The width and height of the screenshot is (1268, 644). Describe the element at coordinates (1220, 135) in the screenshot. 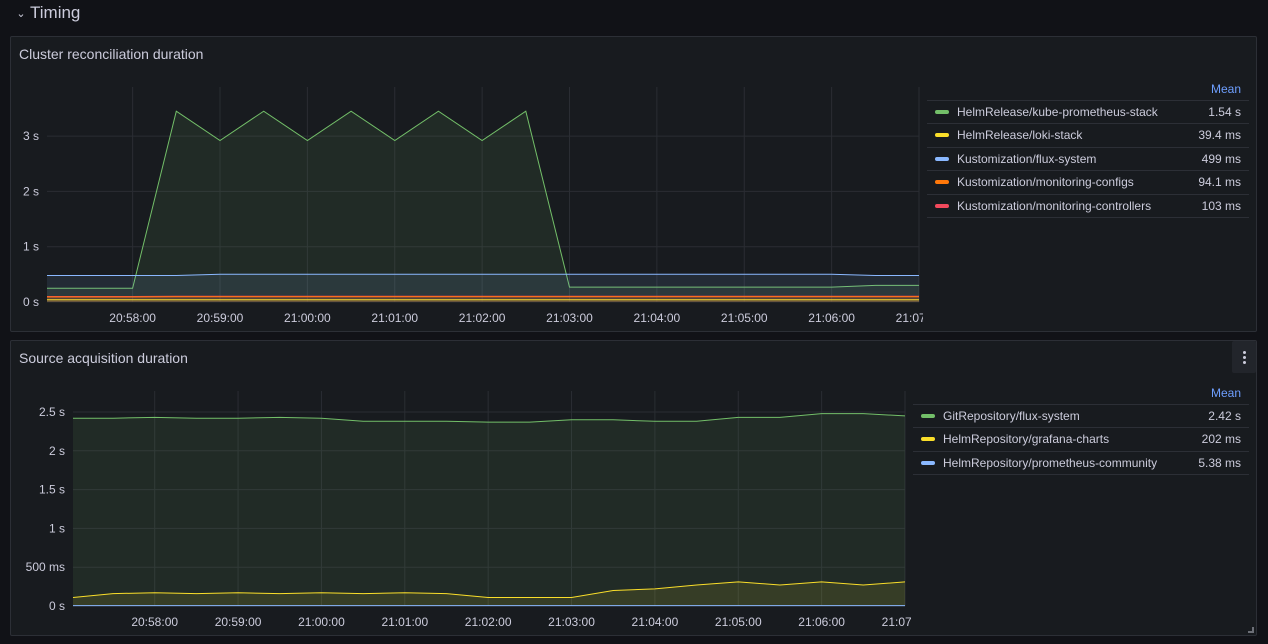

I see `legend-mean-value: 39.4 ms` at that location.